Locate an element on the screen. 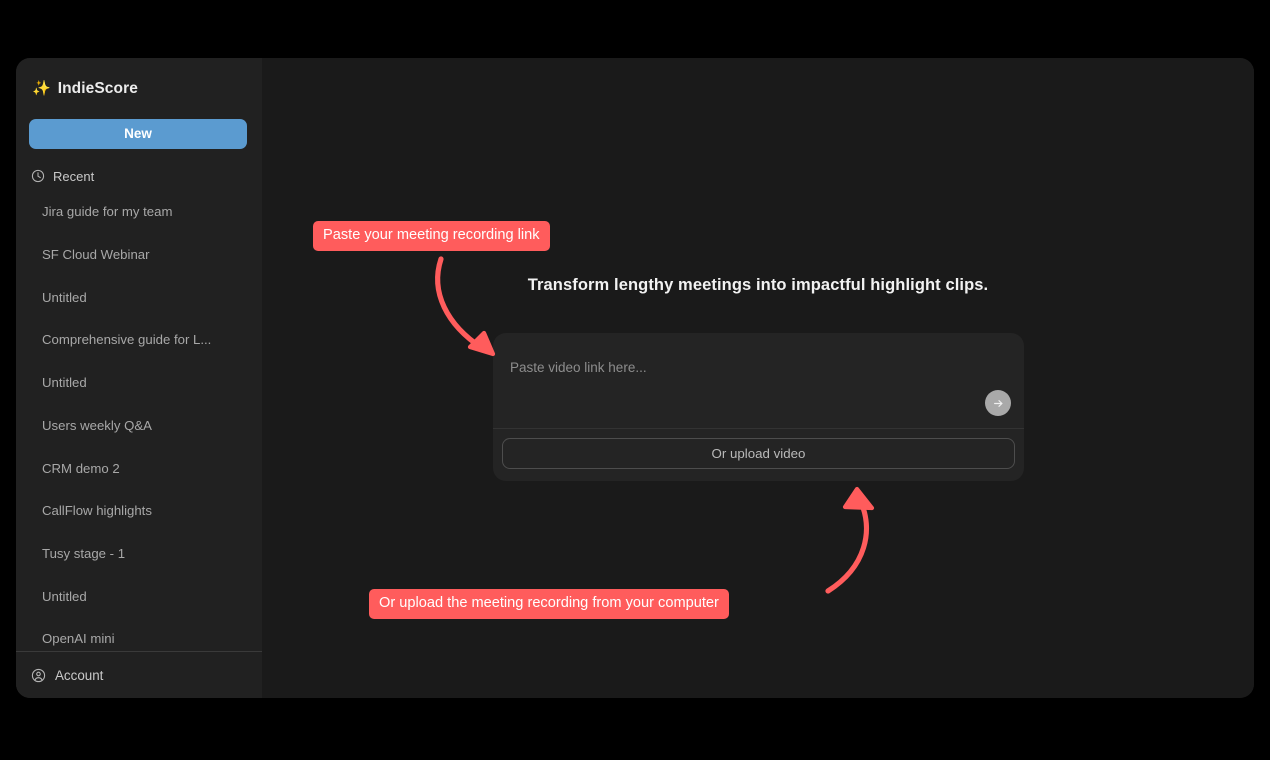  account-label: Account is located at coordinates (79, 675).